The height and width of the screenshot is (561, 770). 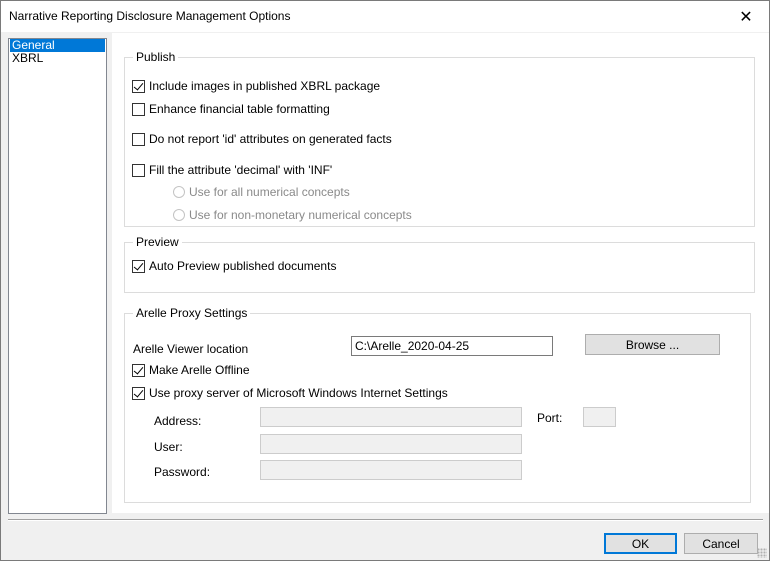 What do you see at coordinates (391, 470) in the screenshot?
I see `password-input` at bounding box center [391, 470].